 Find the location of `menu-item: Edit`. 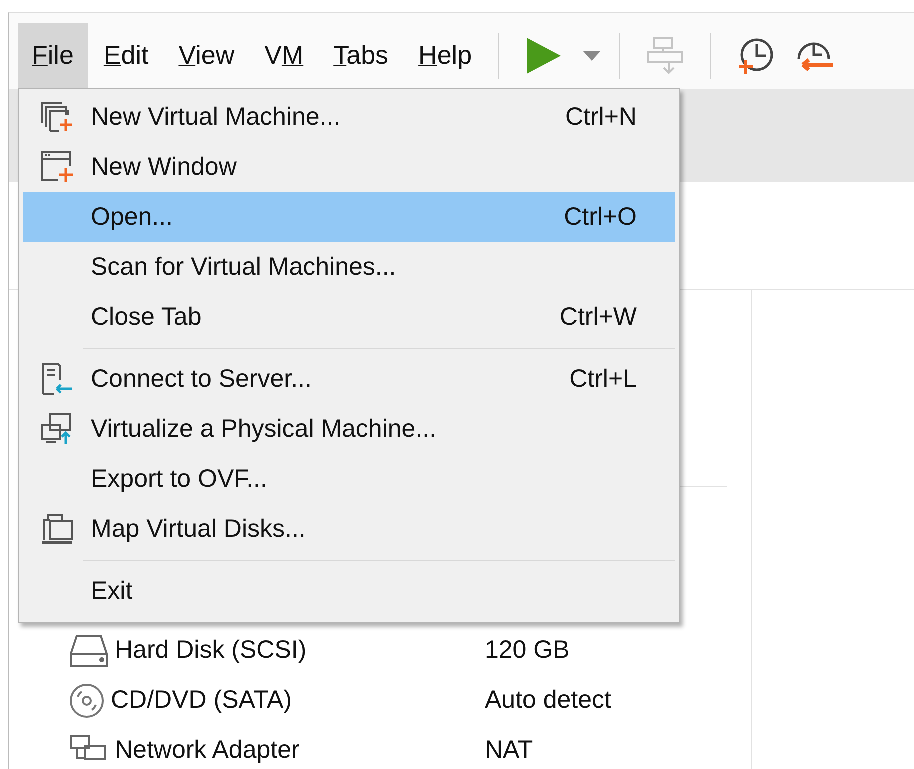

menu-item: Edit is located at coordinates (126, 55).